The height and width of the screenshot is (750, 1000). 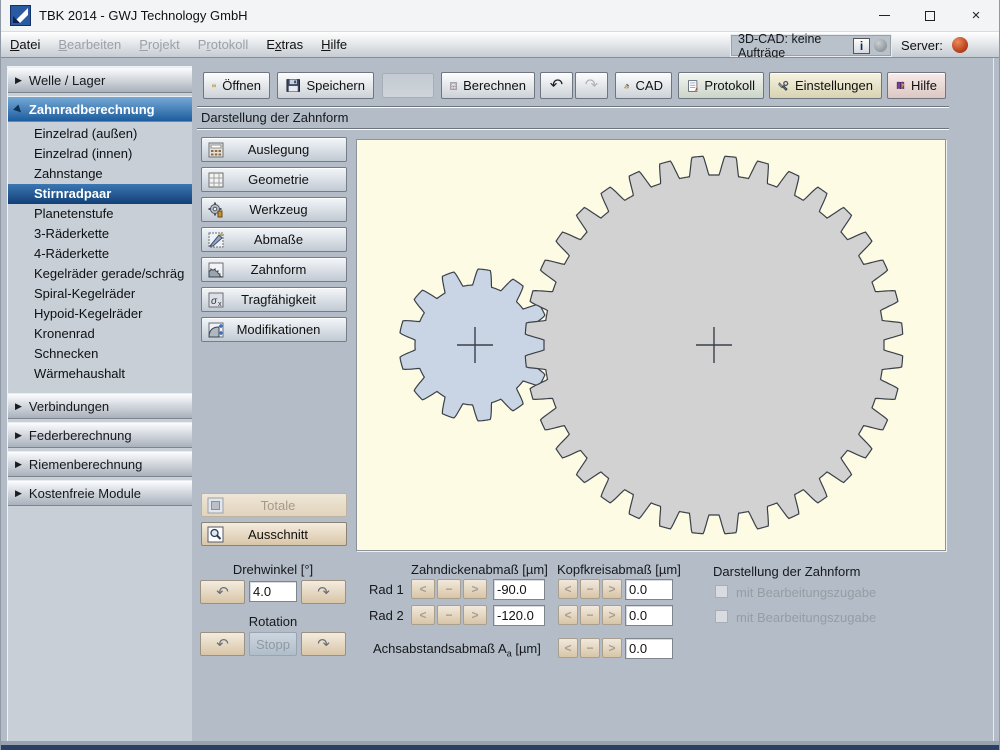 I want to click on cad-button: CAD, so click(x=643, y=85).